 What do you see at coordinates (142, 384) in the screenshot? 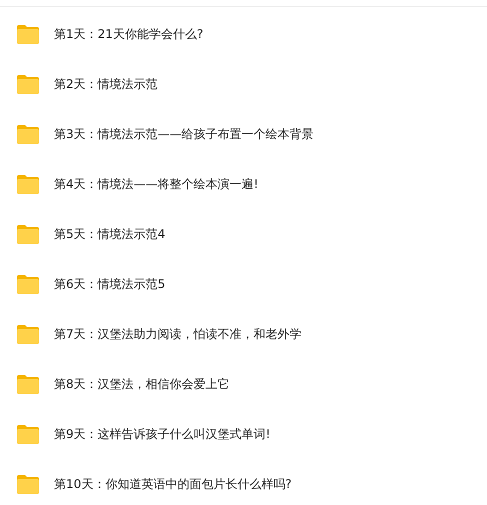
I see `folder-name: 第8天：汉堡法，相信你会爱上它` at bounding box center [142, 384].